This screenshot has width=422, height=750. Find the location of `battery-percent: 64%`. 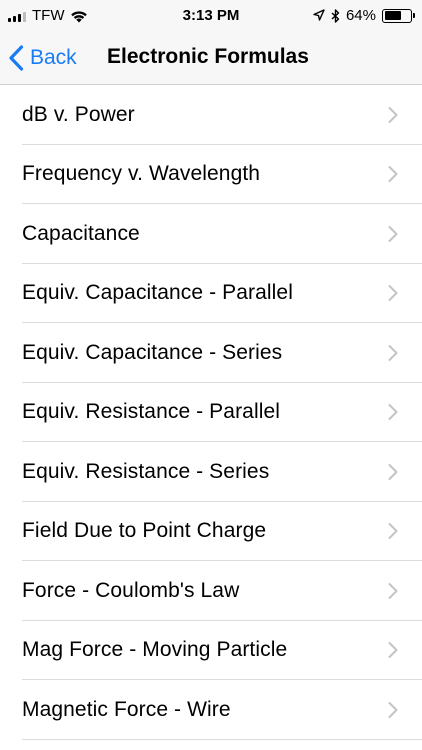

battery-percent: 64% is located at coordinates (360, 15).